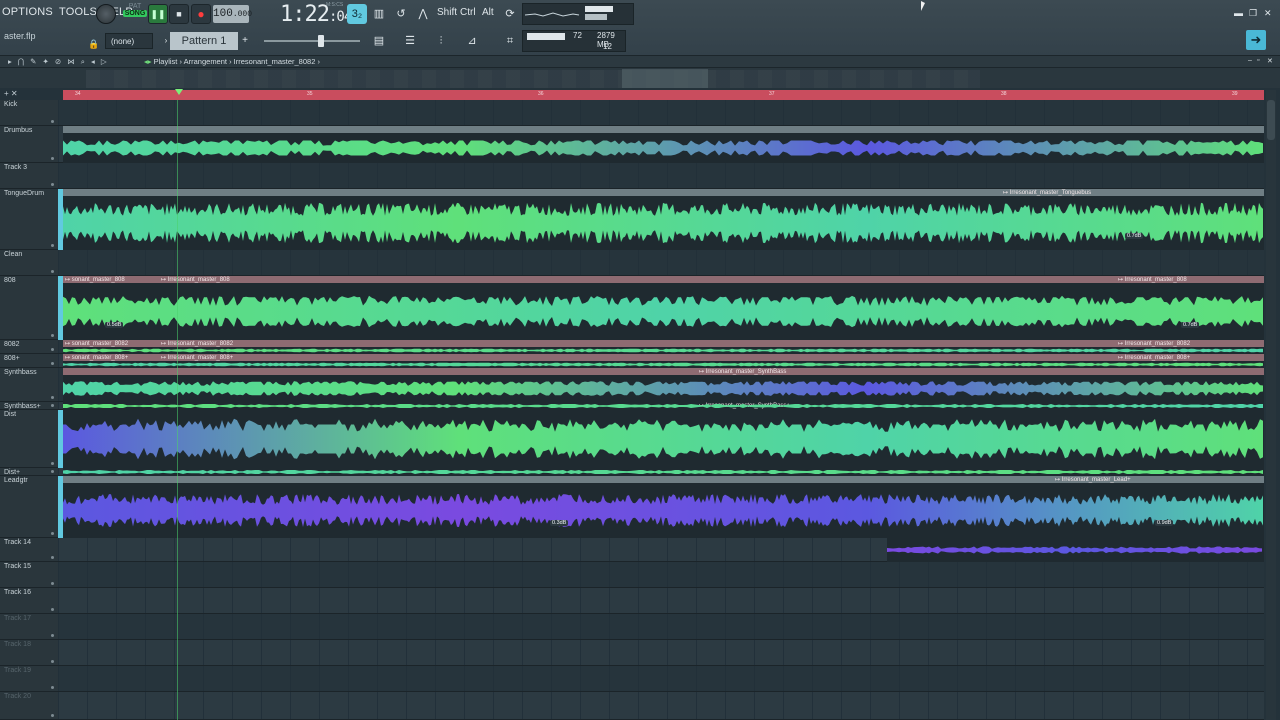  Describe the element at coordinates (1256, 40) in the screenshot. I see `online-news-icon: ➜` at that location.